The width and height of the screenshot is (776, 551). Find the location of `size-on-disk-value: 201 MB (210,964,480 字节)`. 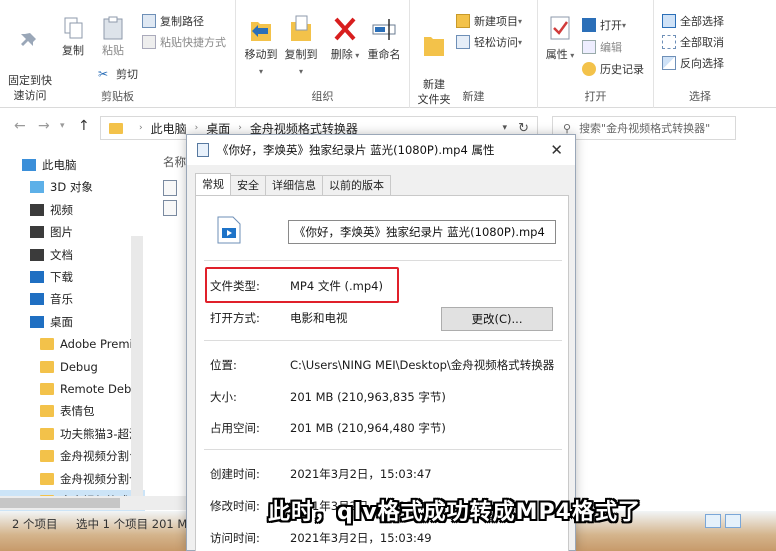

size-on-disk-value: 201 MB (210,964,480 字节) is located at coordinates (368, 428).